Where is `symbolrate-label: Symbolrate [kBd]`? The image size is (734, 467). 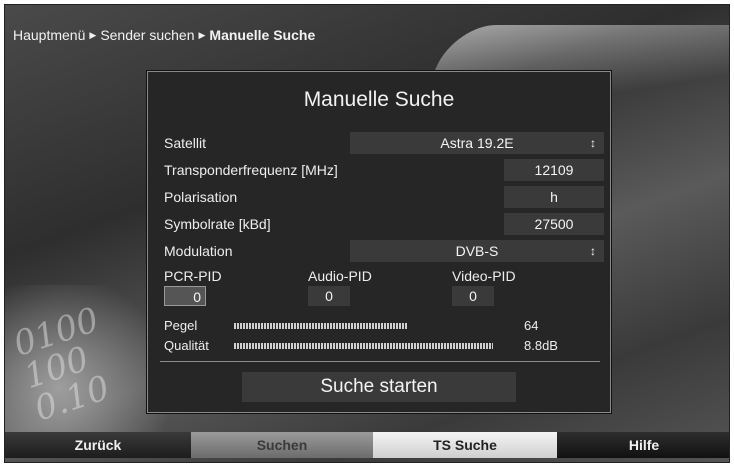
symbolrate-label: Symbolrate [kBd] is located at coordinates (217, 224).